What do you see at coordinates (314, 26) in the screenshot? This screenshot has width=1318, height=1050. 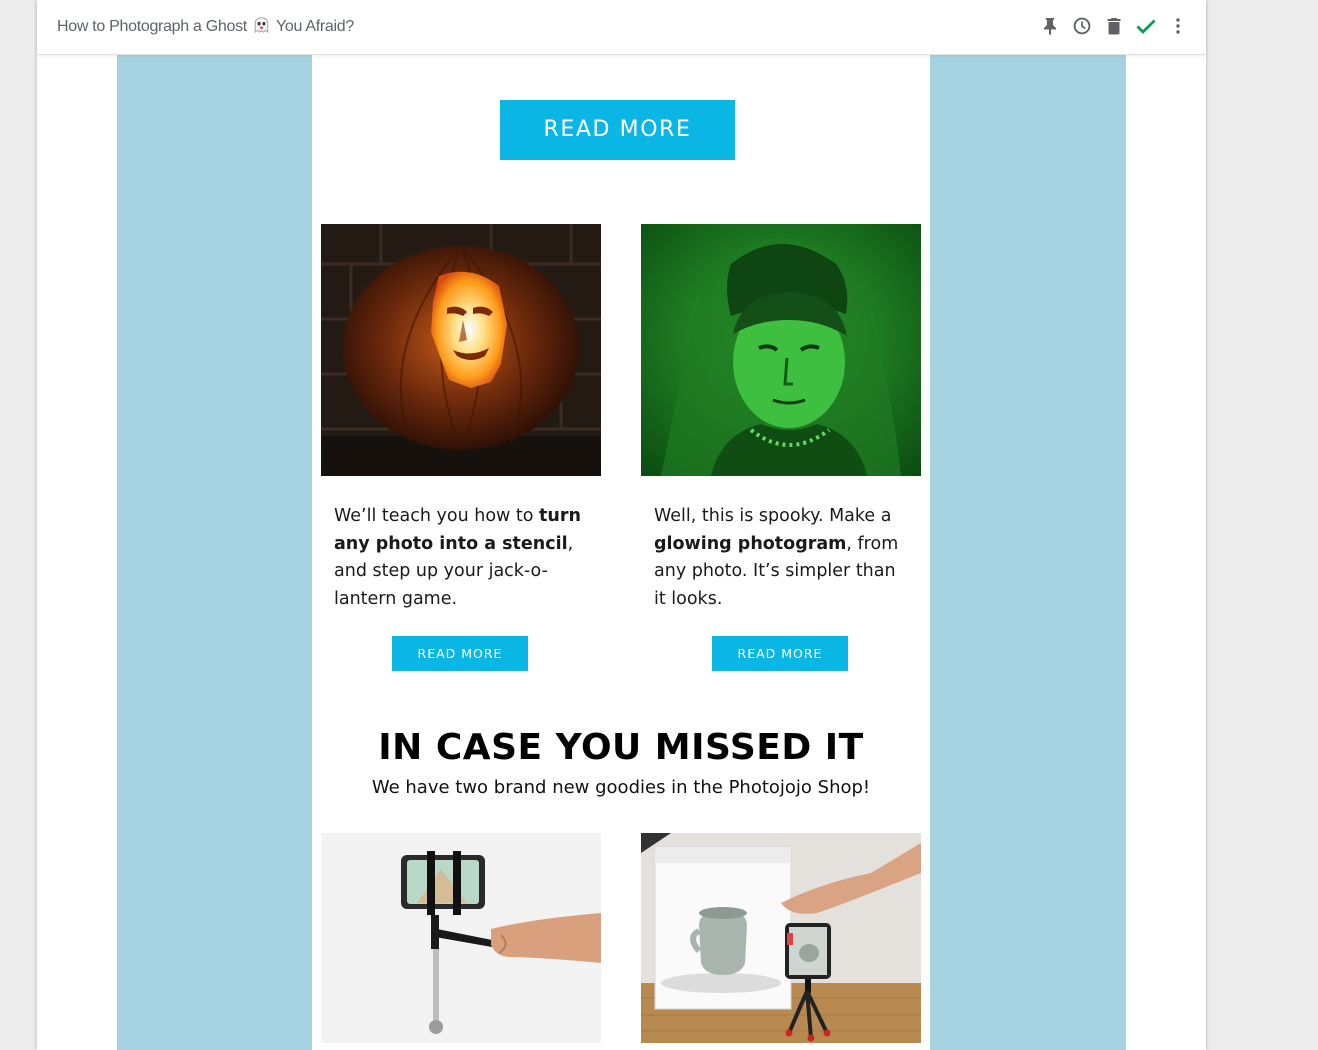 I see `subject-text-end: You Afraid?` at bounding box center [314, 26].